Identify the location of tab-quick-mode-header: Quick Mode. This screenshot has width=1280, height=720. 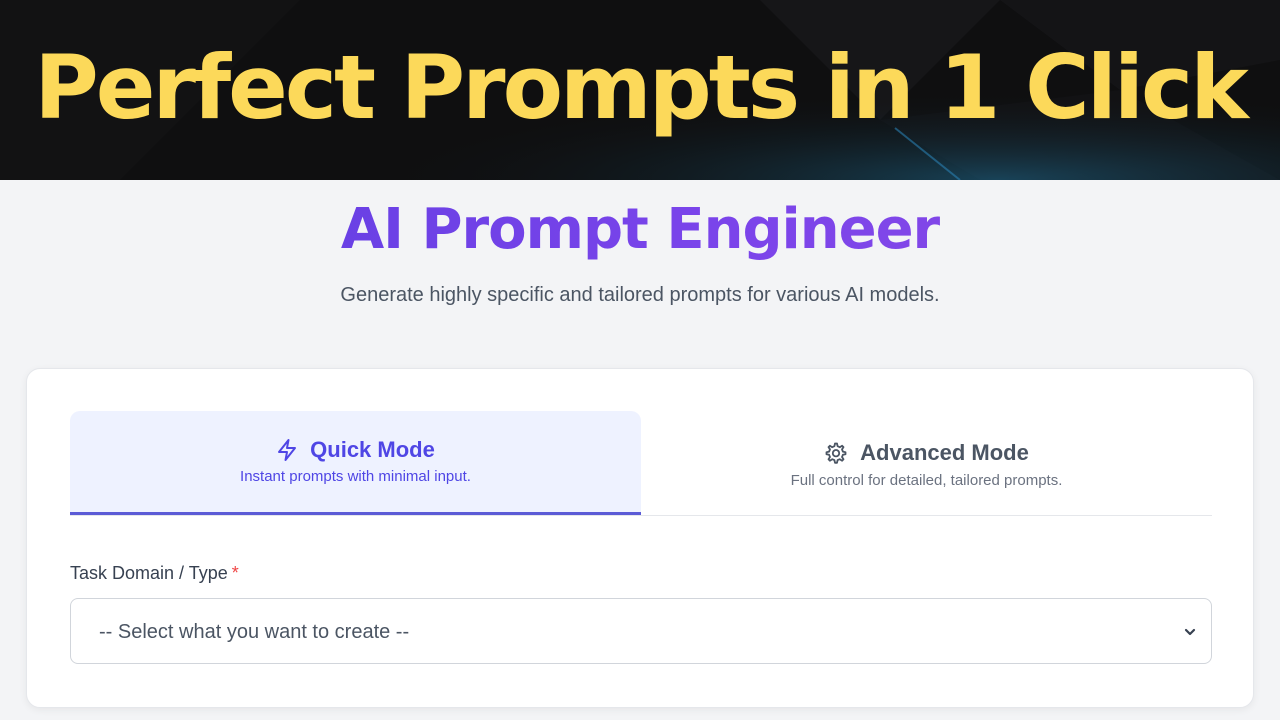
(355, 450).